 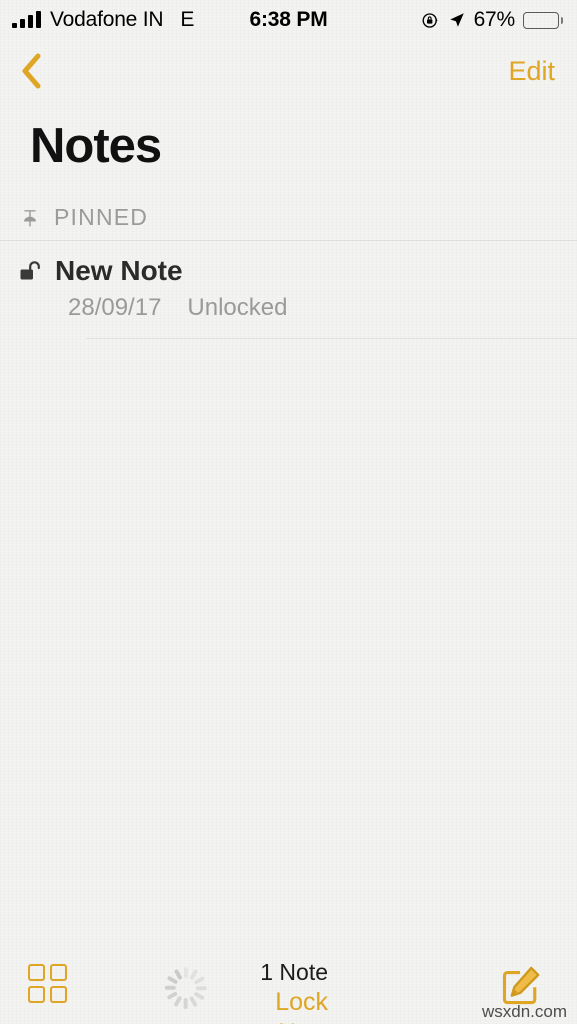 What do you see at coordinates (30, 270) in the screenshot?
I see `unlocked-padlock-icon` at bounding box center [30, 270].